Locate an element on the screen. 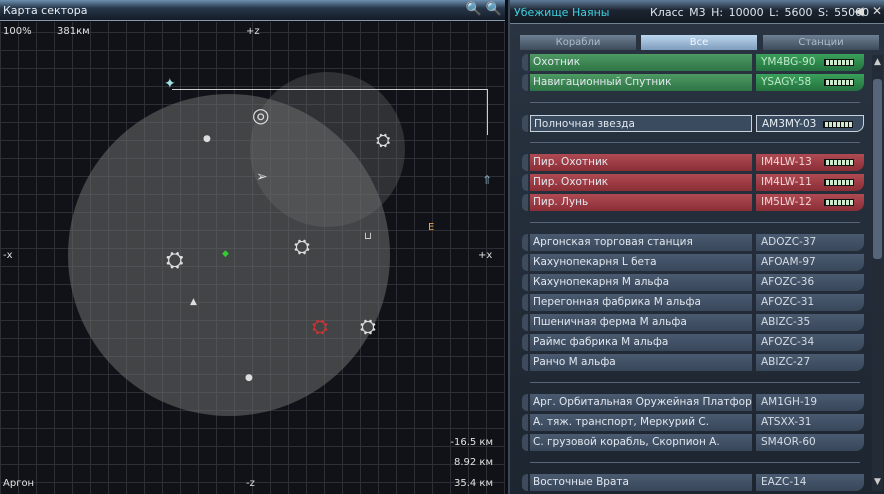 Image resolution: width=884 pixels, height=494 pixels. object-id: AM3MY-03 is located at coordinates (810, 123).